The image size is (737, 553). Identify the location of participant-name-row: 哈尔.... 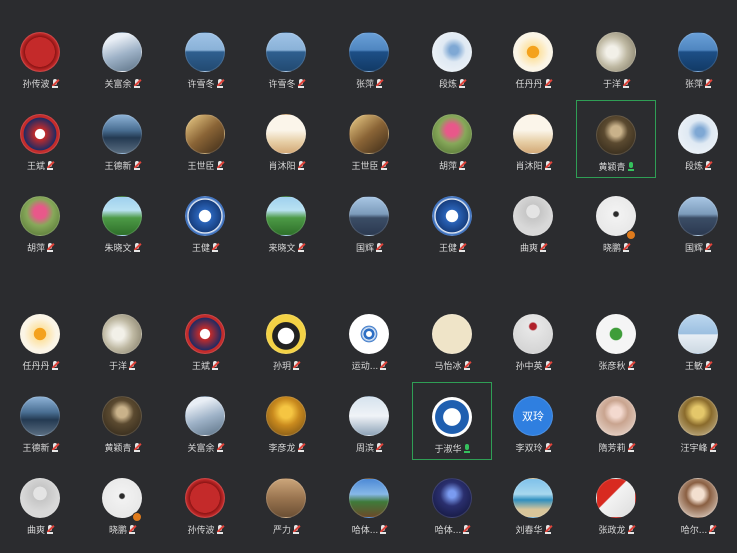
(699, 529).